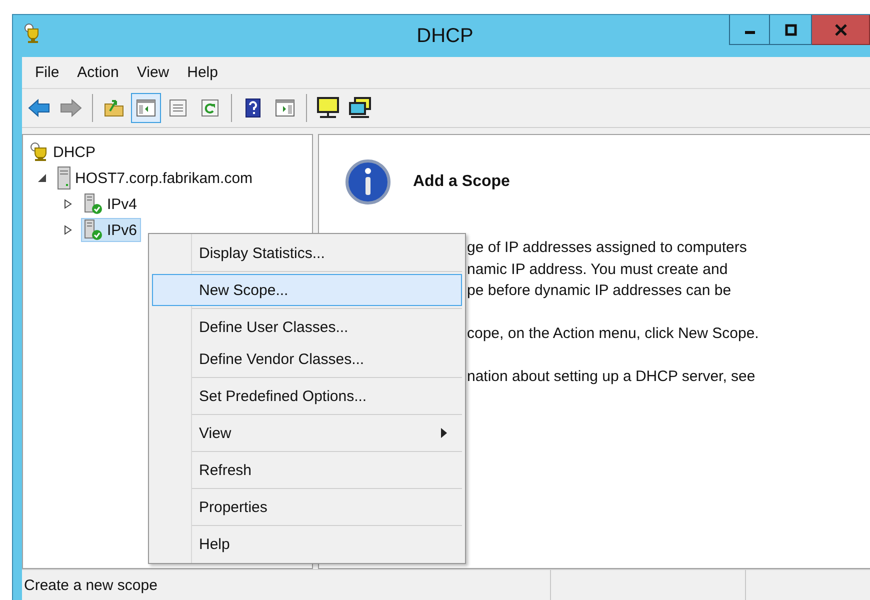  I want to click on status-text: Create a new scope, so click(286, 585).